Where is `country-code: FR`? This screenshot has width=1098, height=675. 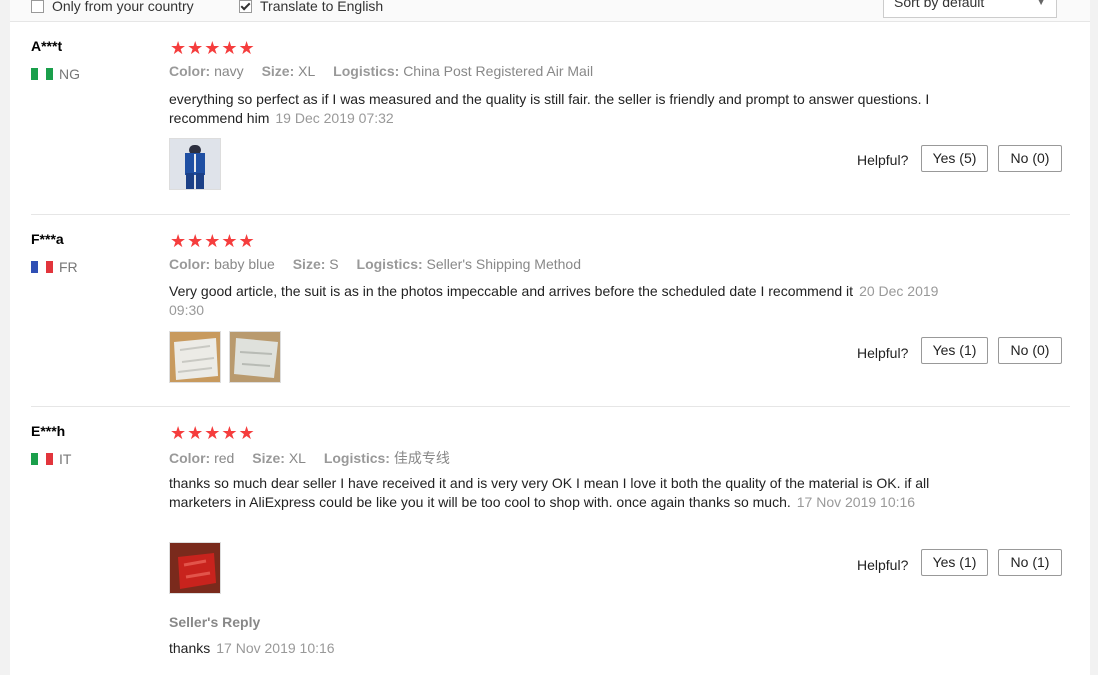
country-code: FR is located at coordinates (68, 267).